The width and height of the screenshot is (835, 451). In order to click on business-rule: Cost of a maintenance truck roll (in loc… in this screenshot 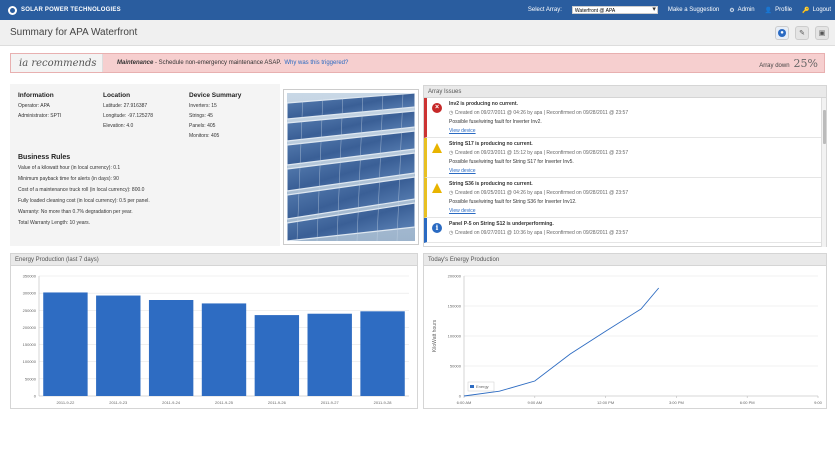, I will do `click(81, 190)`.